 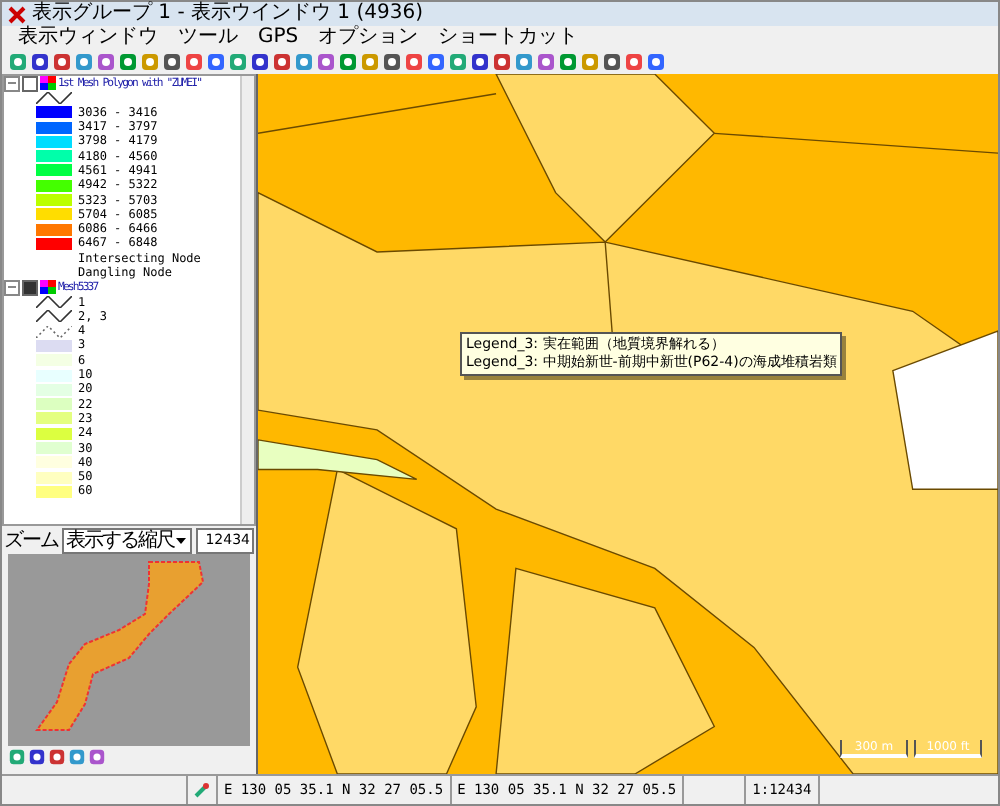 What do you see at coordinates (88, 38) in the screenshot?
I see `menu-item: 表示ウィンドウ` at bounding box center [88, 38].